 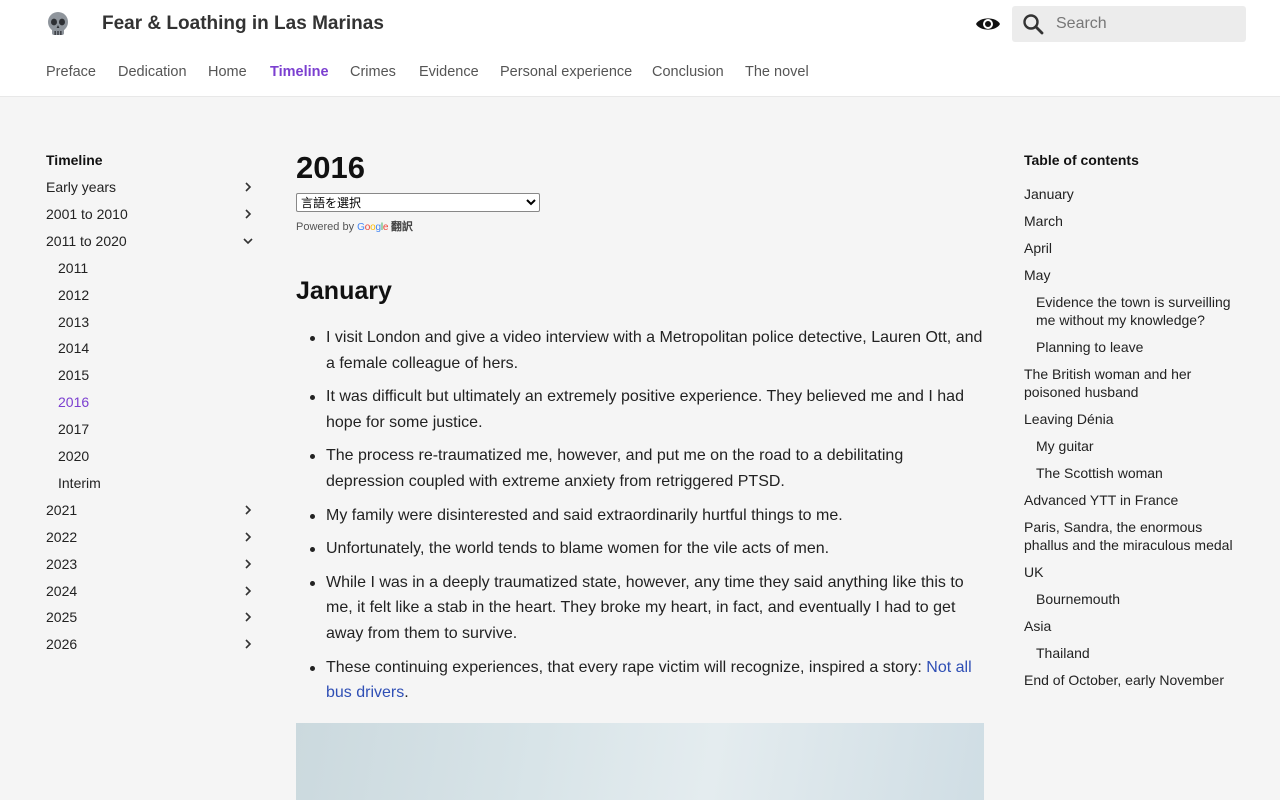 I want to click on section-title-january: January, so click(x=344, y=291).